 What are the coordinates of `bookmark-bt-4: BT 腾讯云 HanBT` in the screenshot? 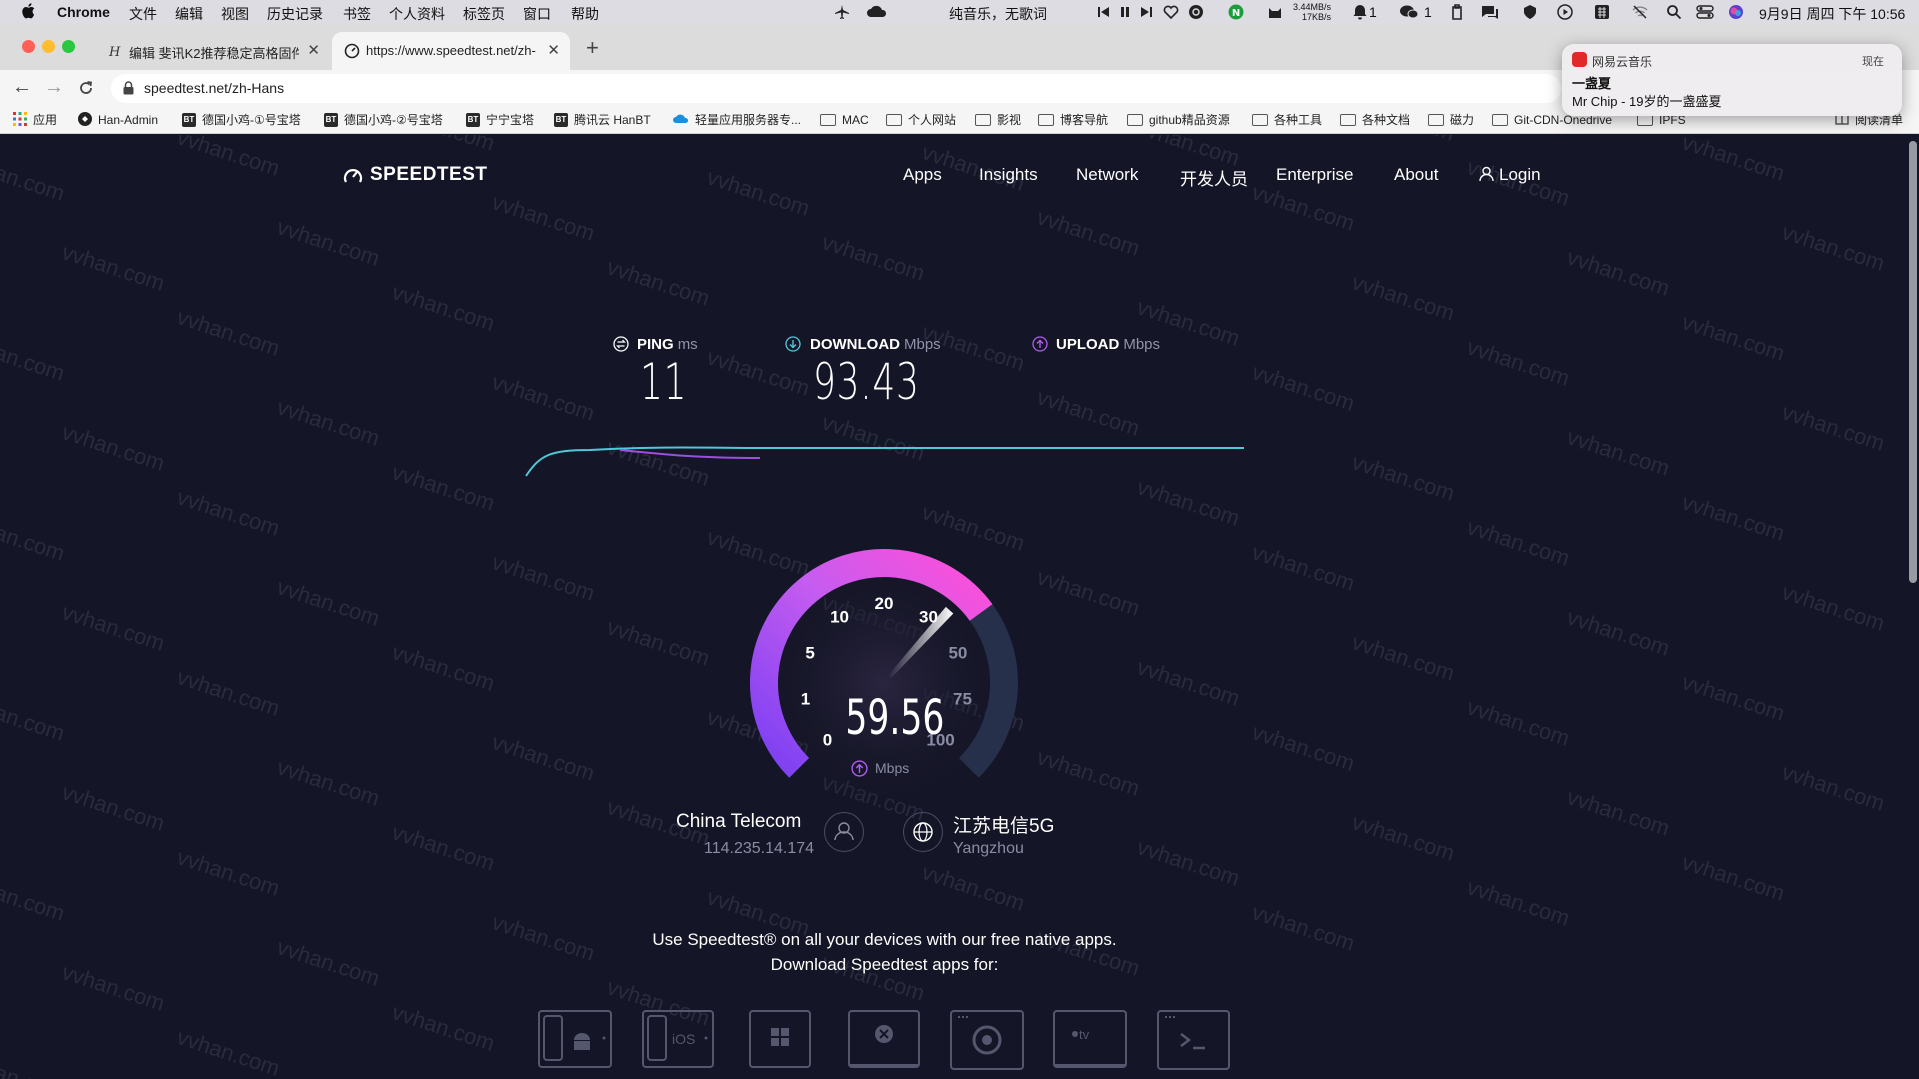 It's located at (602, 120).